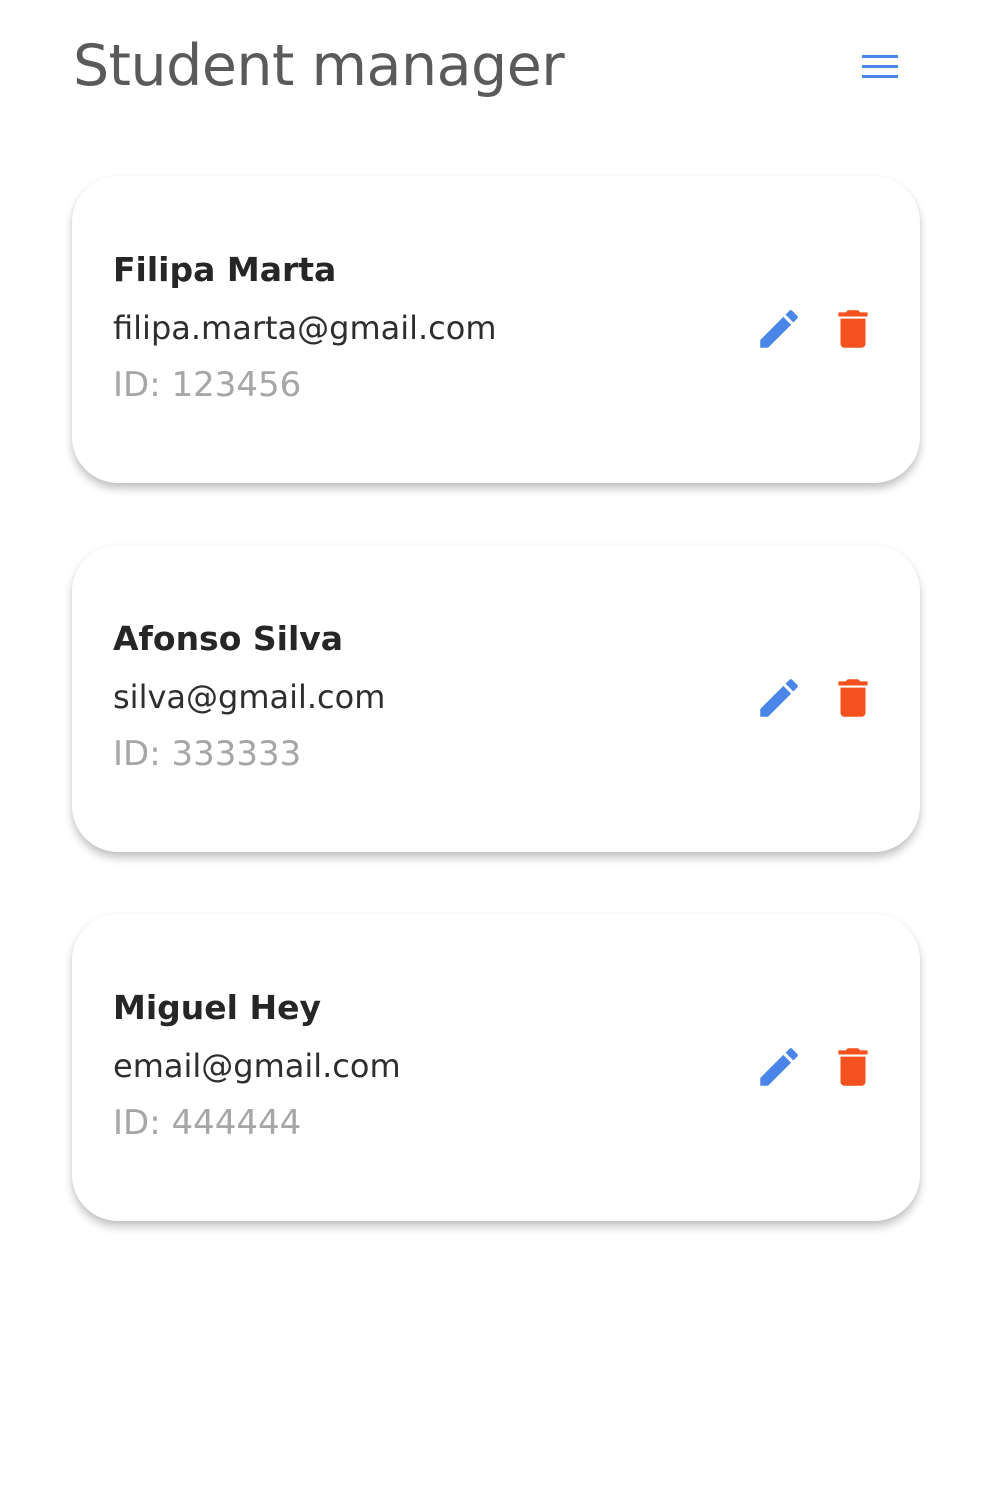 This screenshot has height=1502, width=986. What do you see at coordinates (319, 66) in the screenshot?
I see `page-title: Student manager` at bounding box center [319, 66].